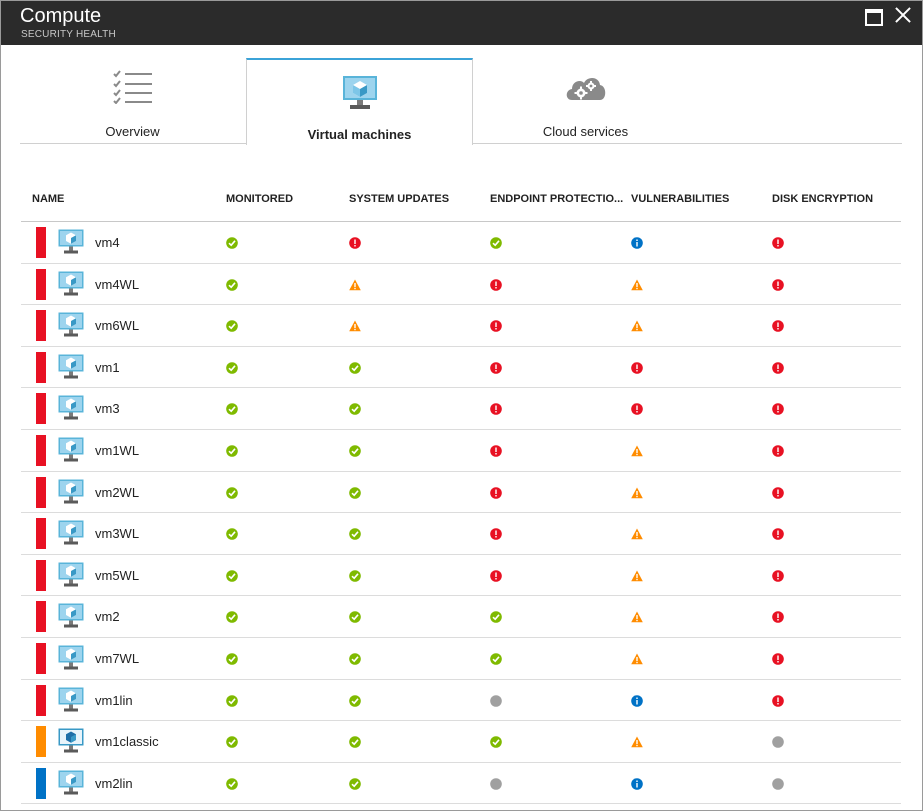 This screenshot has width=923, height=811. Describe the element at coordinates (461, 534) in the screenshot. I see `vm-row: vm3WL` at that location.